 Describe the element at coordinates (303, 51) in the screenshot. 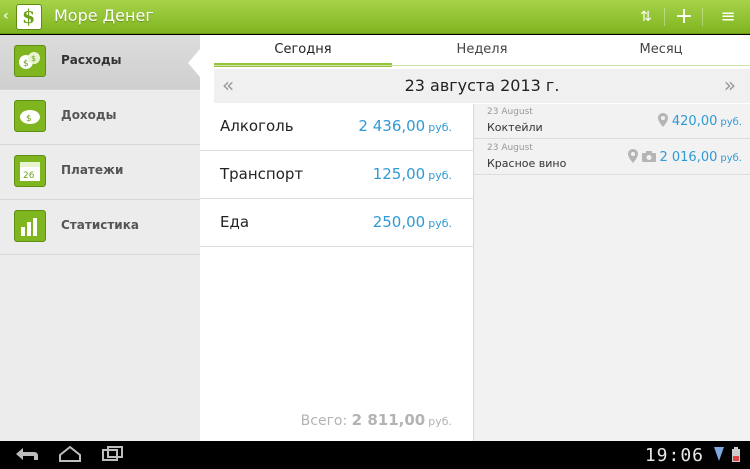

I see `tab-today: Сегодня` at that location.